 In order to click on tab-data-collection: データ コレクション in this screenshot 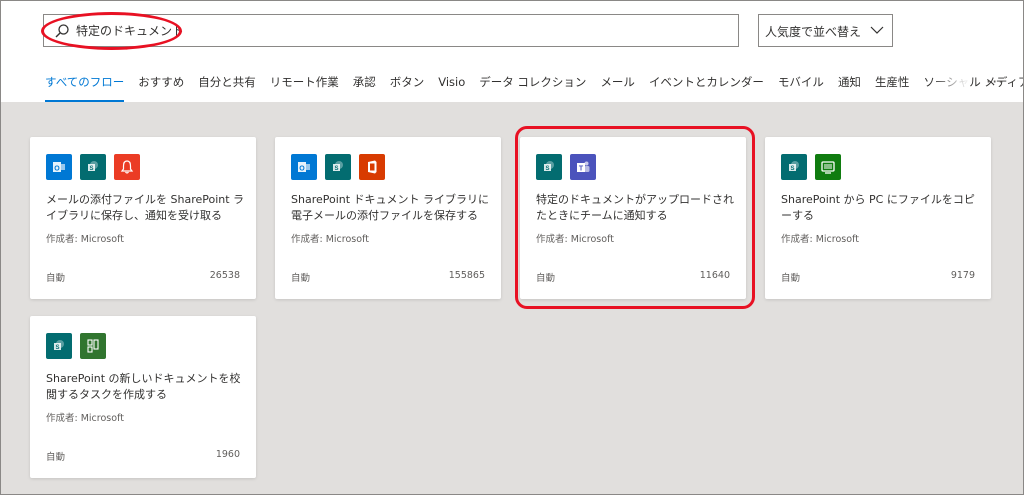, I will do `click(532, 86)`.